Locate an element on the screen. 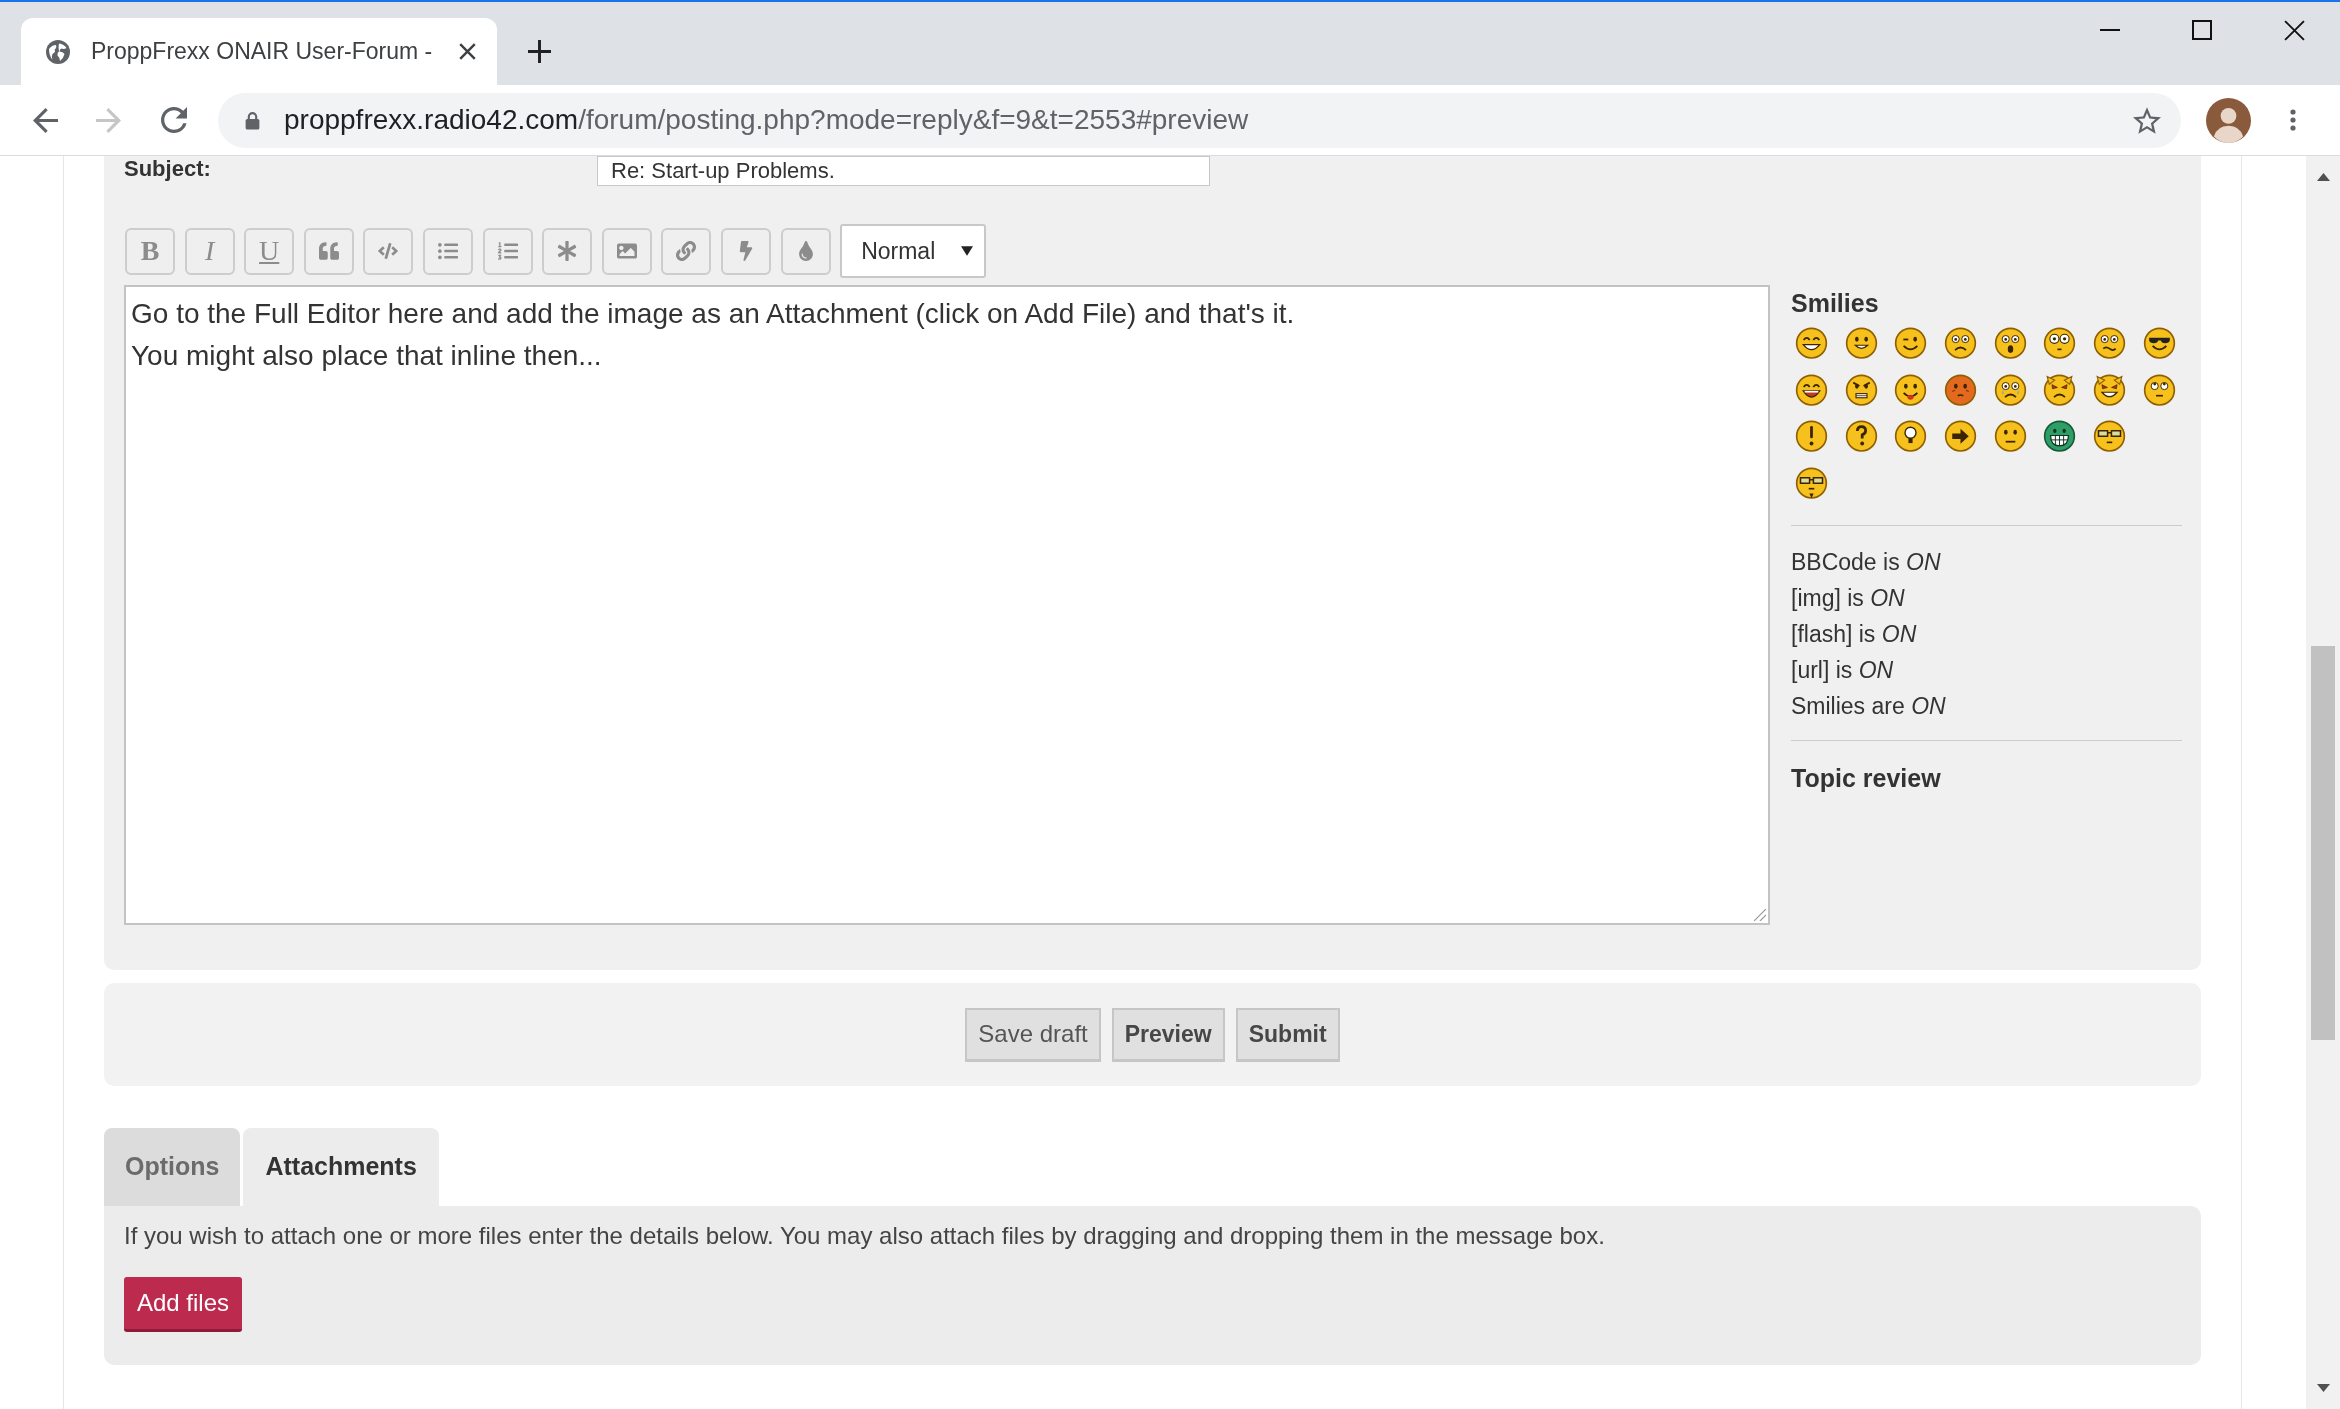 The width and height of the screenshot is (2340, 1409). sad-face-icon is located at coordinates (1961, 342).